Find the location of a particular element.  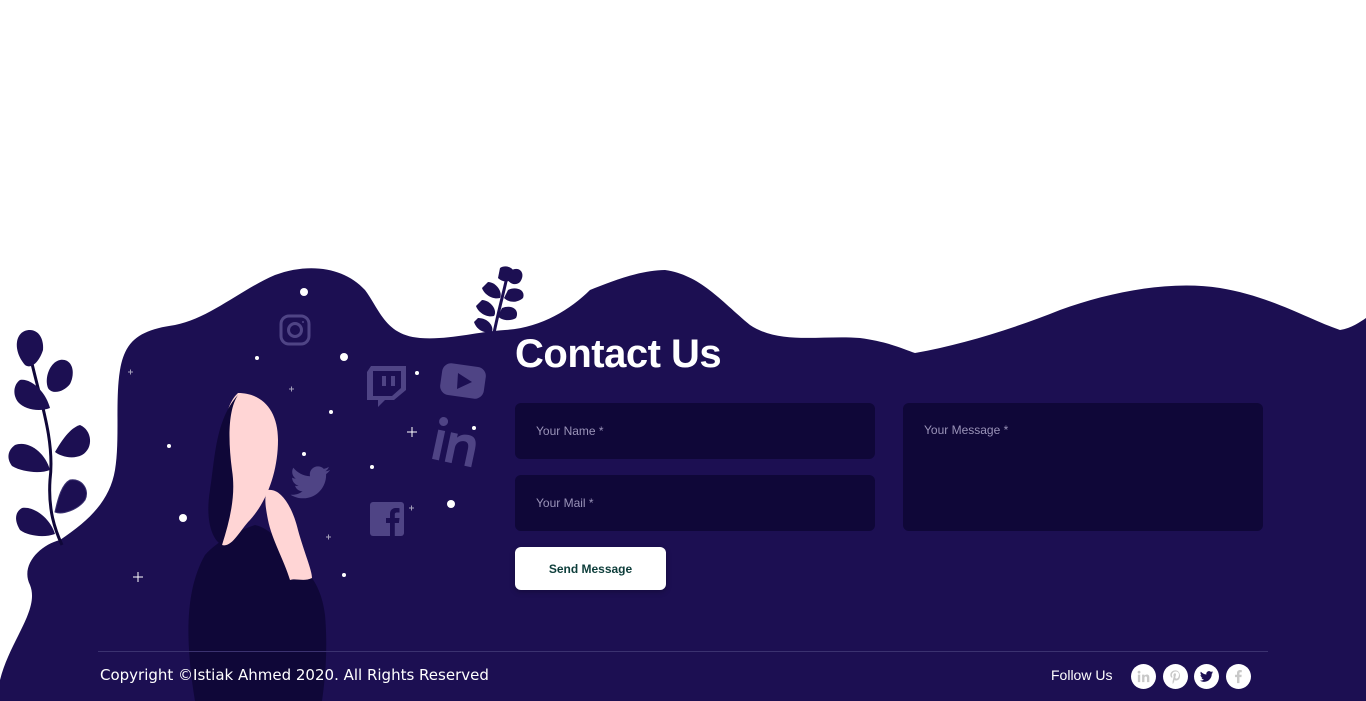

linkedin-icon is located at coordinates (1143, 676).